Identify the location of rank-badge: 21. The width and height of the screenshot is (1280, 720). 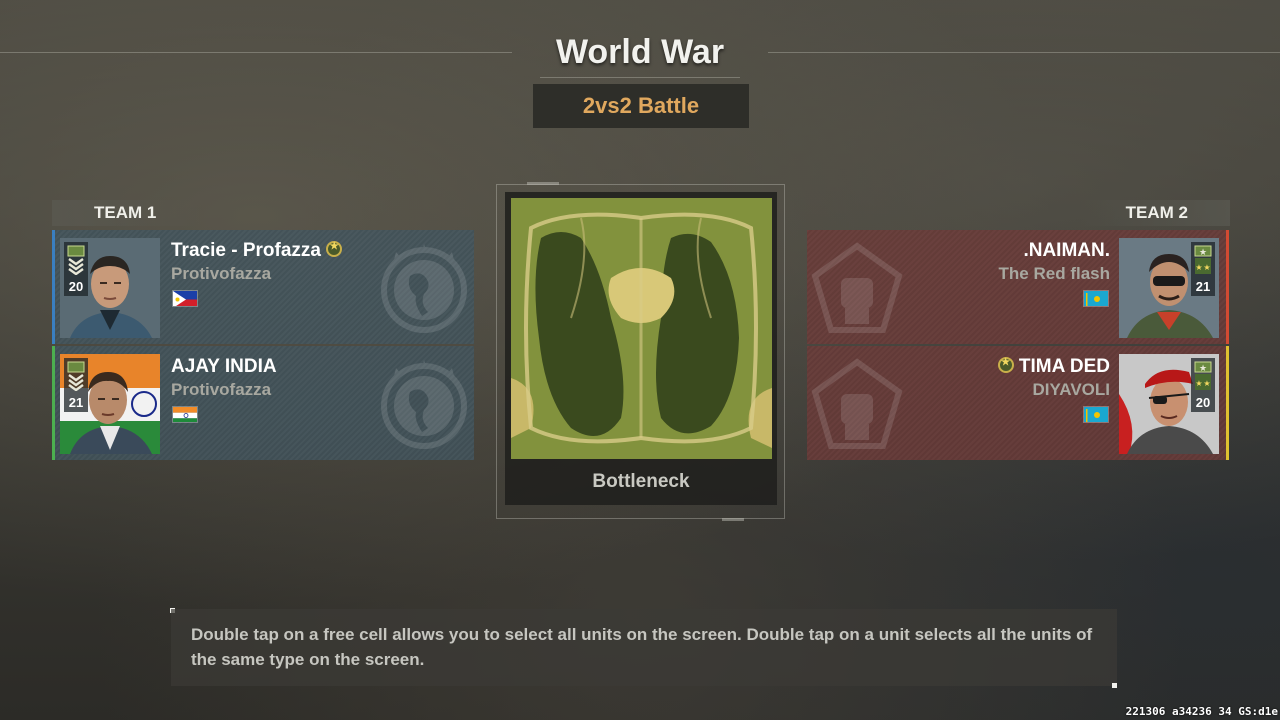
(76, 385).